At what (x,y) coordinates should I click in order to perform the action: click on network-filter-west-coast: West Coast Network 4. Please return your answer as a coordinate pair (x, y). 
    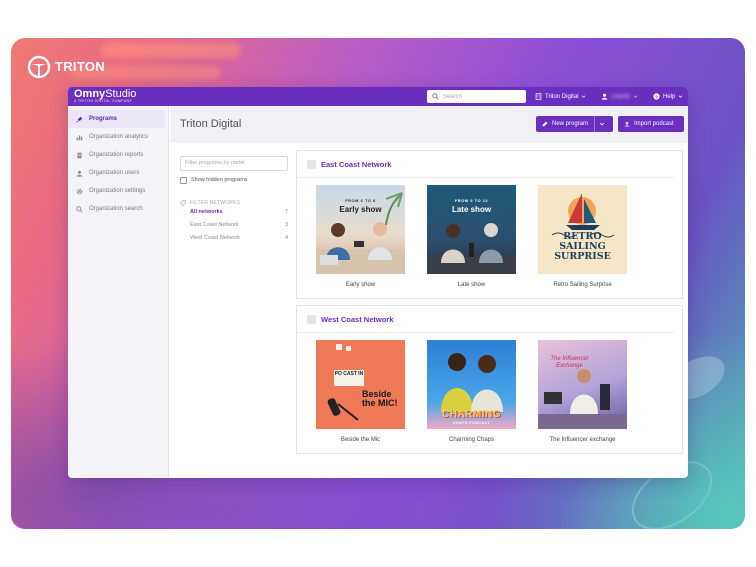
    Looking at the image, I should click on (234, 238).